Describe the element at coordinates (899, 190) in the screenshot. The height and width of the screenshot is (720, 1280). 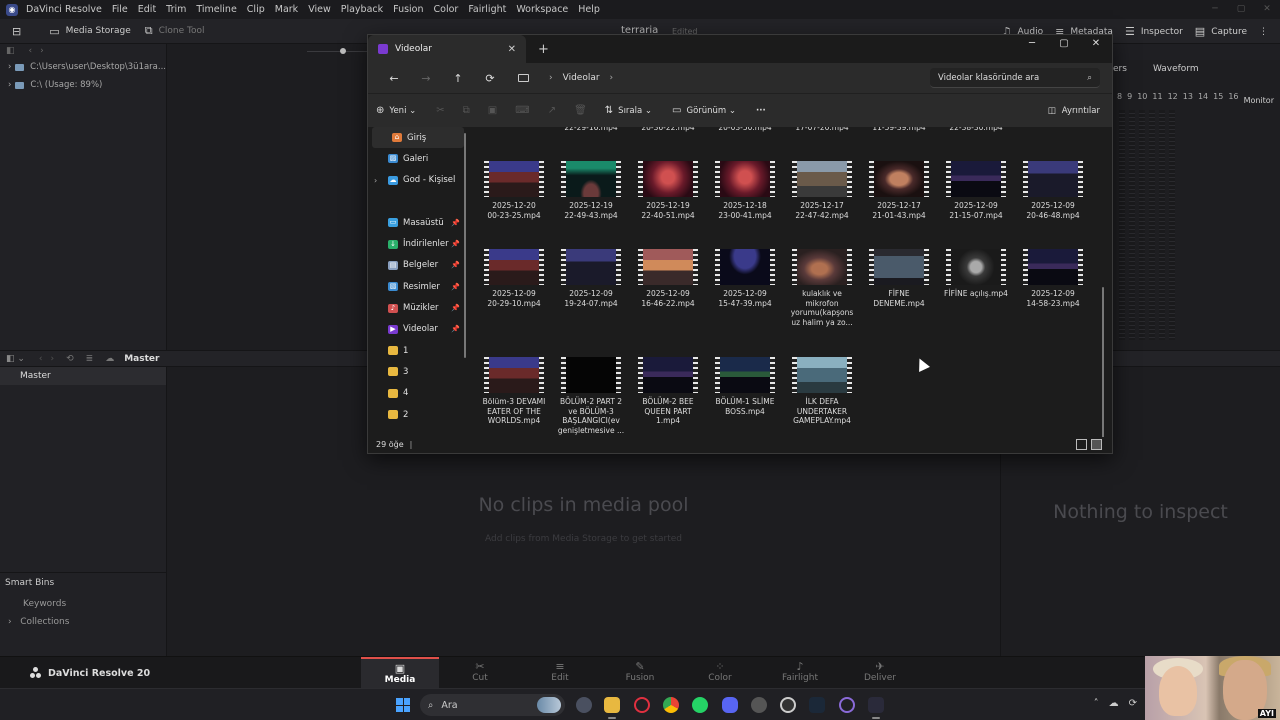
I see `video-file-tile: 2025-12-17 21-01-43.mp4` at that location.